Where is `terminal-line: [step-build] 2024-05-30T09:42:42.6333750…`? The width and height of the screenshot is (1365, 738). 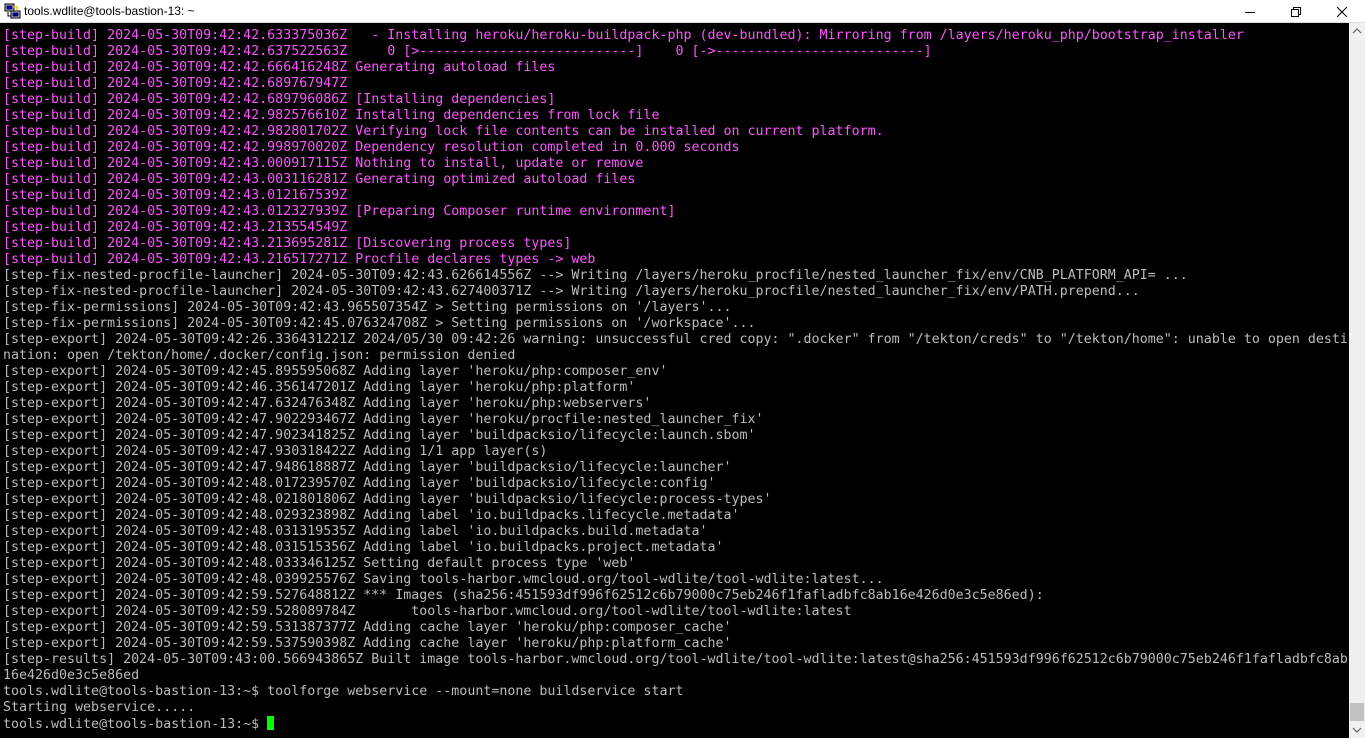
terminal-line: [step-build] 2024-05-30T09:42:42.6333750… is located at coordinates (623, 35).